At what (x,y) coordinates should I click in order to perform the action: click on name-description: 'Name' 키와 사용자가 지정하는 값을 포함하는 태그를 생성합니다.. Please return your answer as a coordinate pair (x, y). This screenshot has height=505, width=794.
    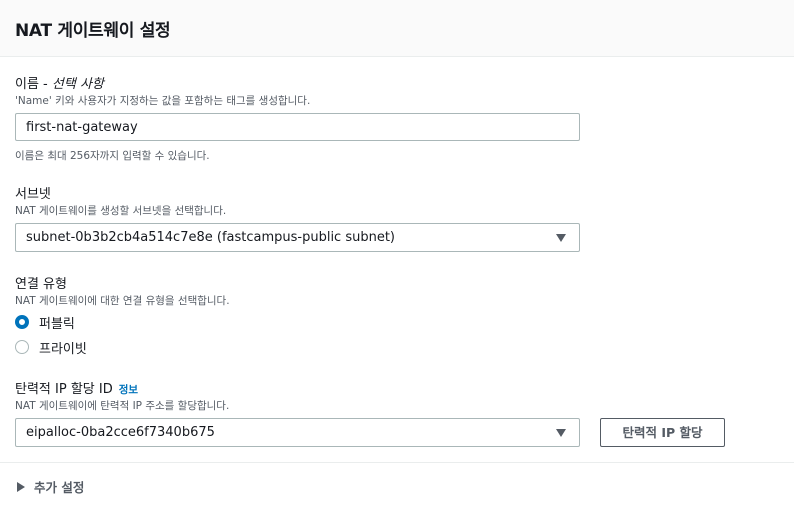
    Looking at the image, I should click on (163, 101).